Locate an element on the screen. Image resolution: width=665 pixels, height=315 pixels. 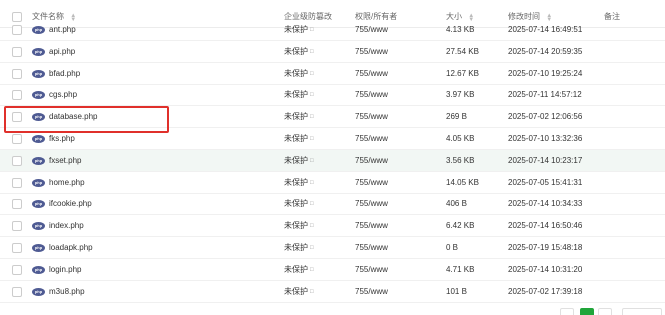
file-name: ant.php is located at coordinates (62, 29).